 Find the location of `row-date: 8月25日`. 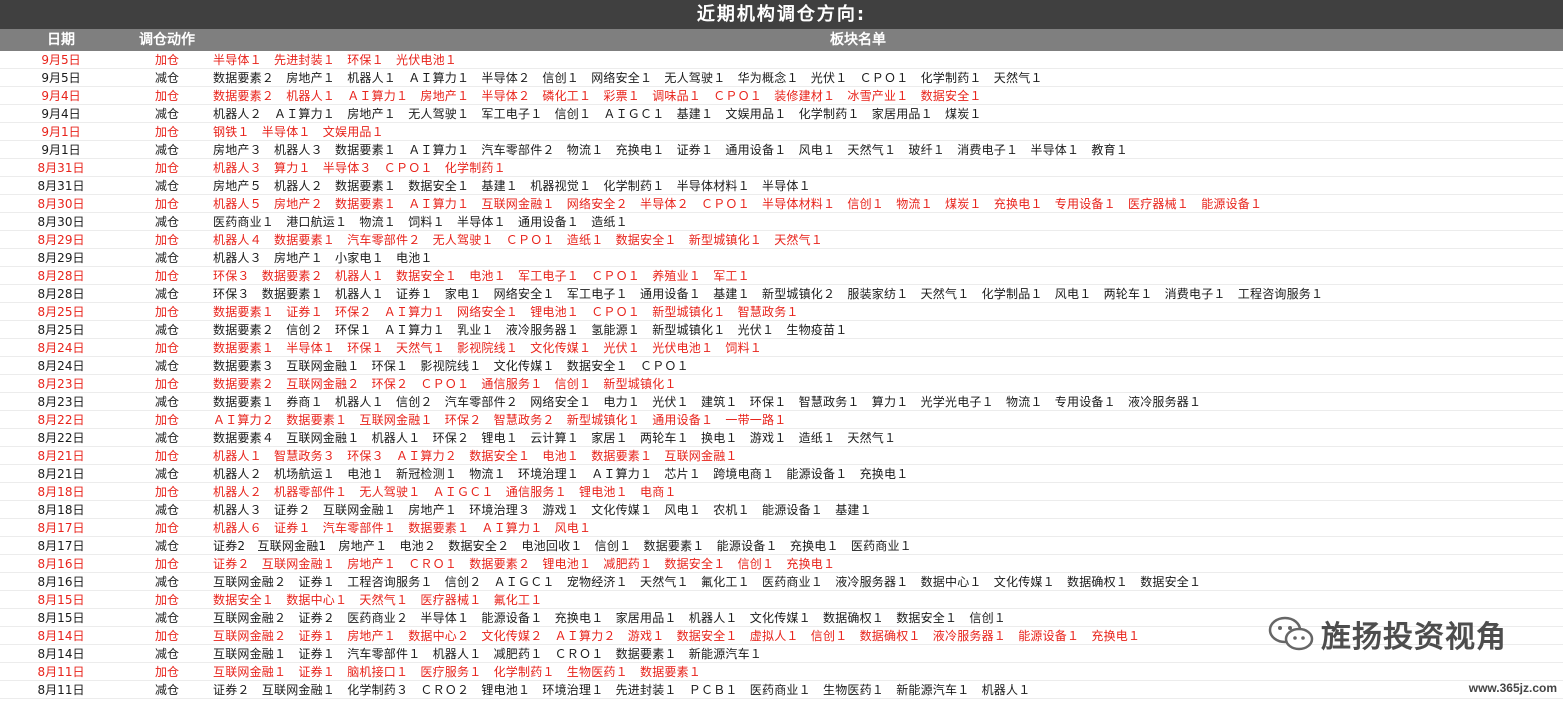

row-date: 8月25日 is located at coordinates (61, 330).